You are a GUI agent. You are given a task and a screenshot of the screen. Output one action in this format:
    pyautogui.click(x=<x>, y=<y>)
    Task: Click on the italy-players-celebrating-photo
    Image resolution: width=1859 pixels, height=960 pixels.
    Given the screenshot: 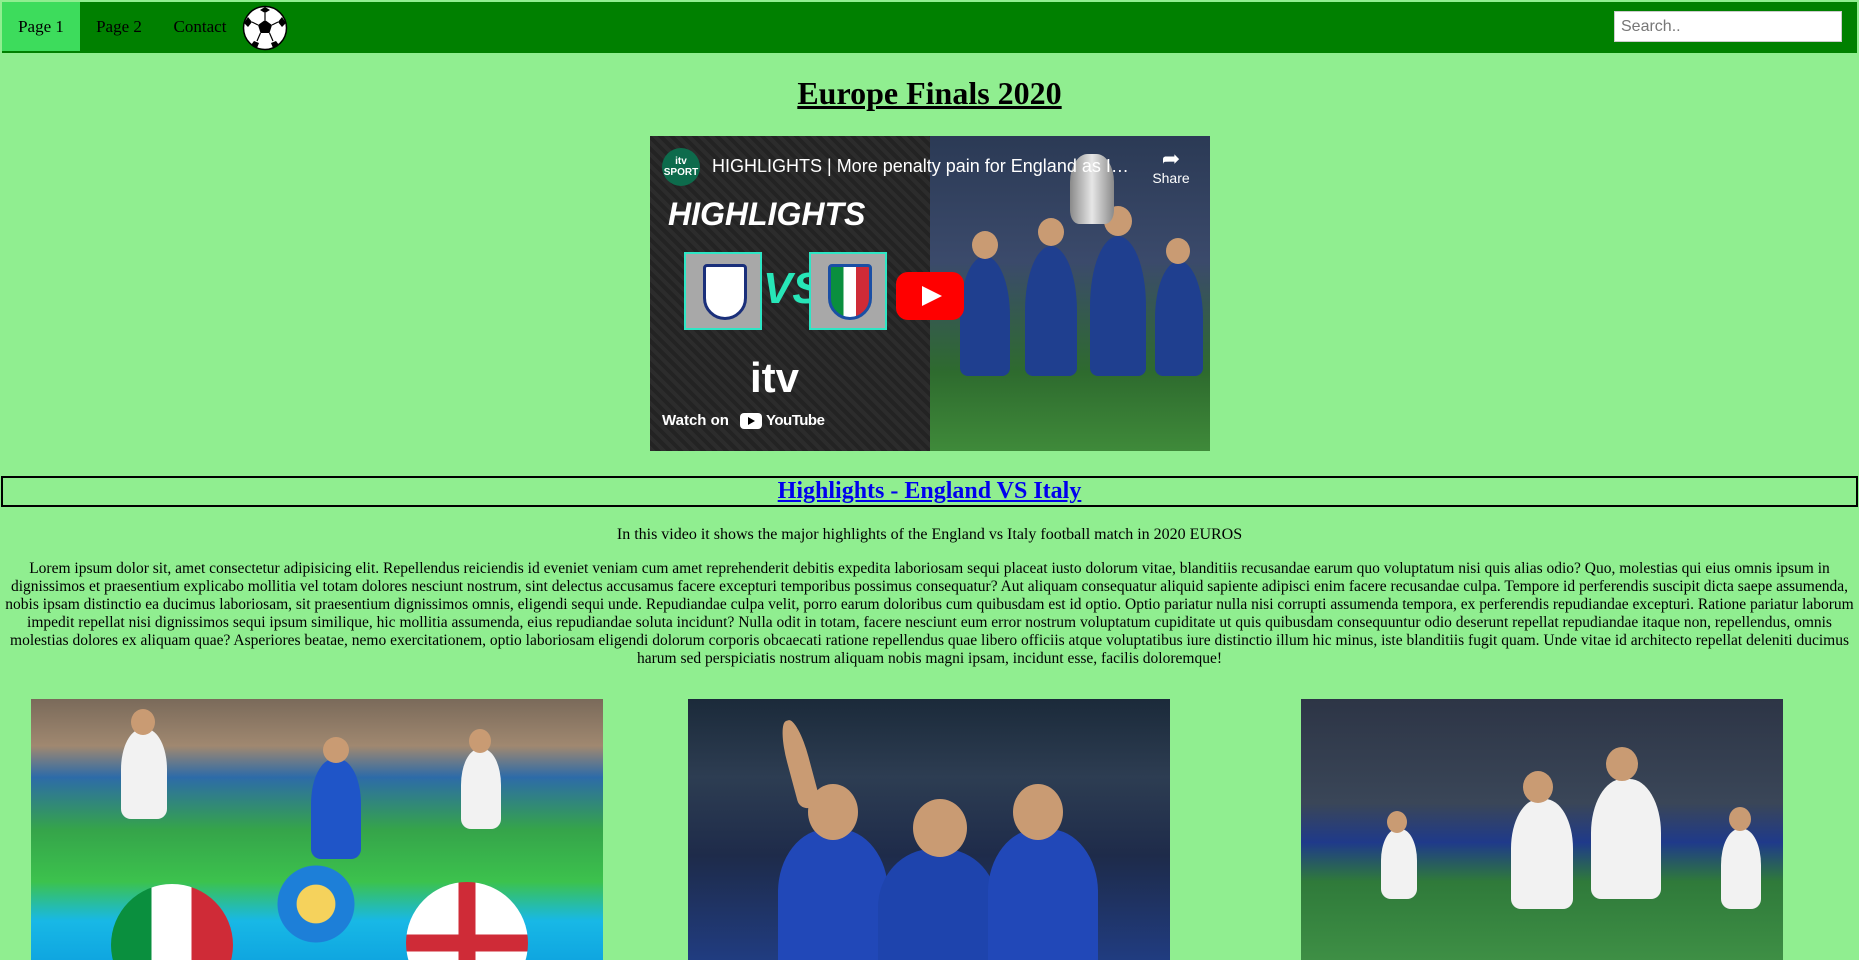 What is the action you would take?
    pyautogui.click(x=929, y=829)
    